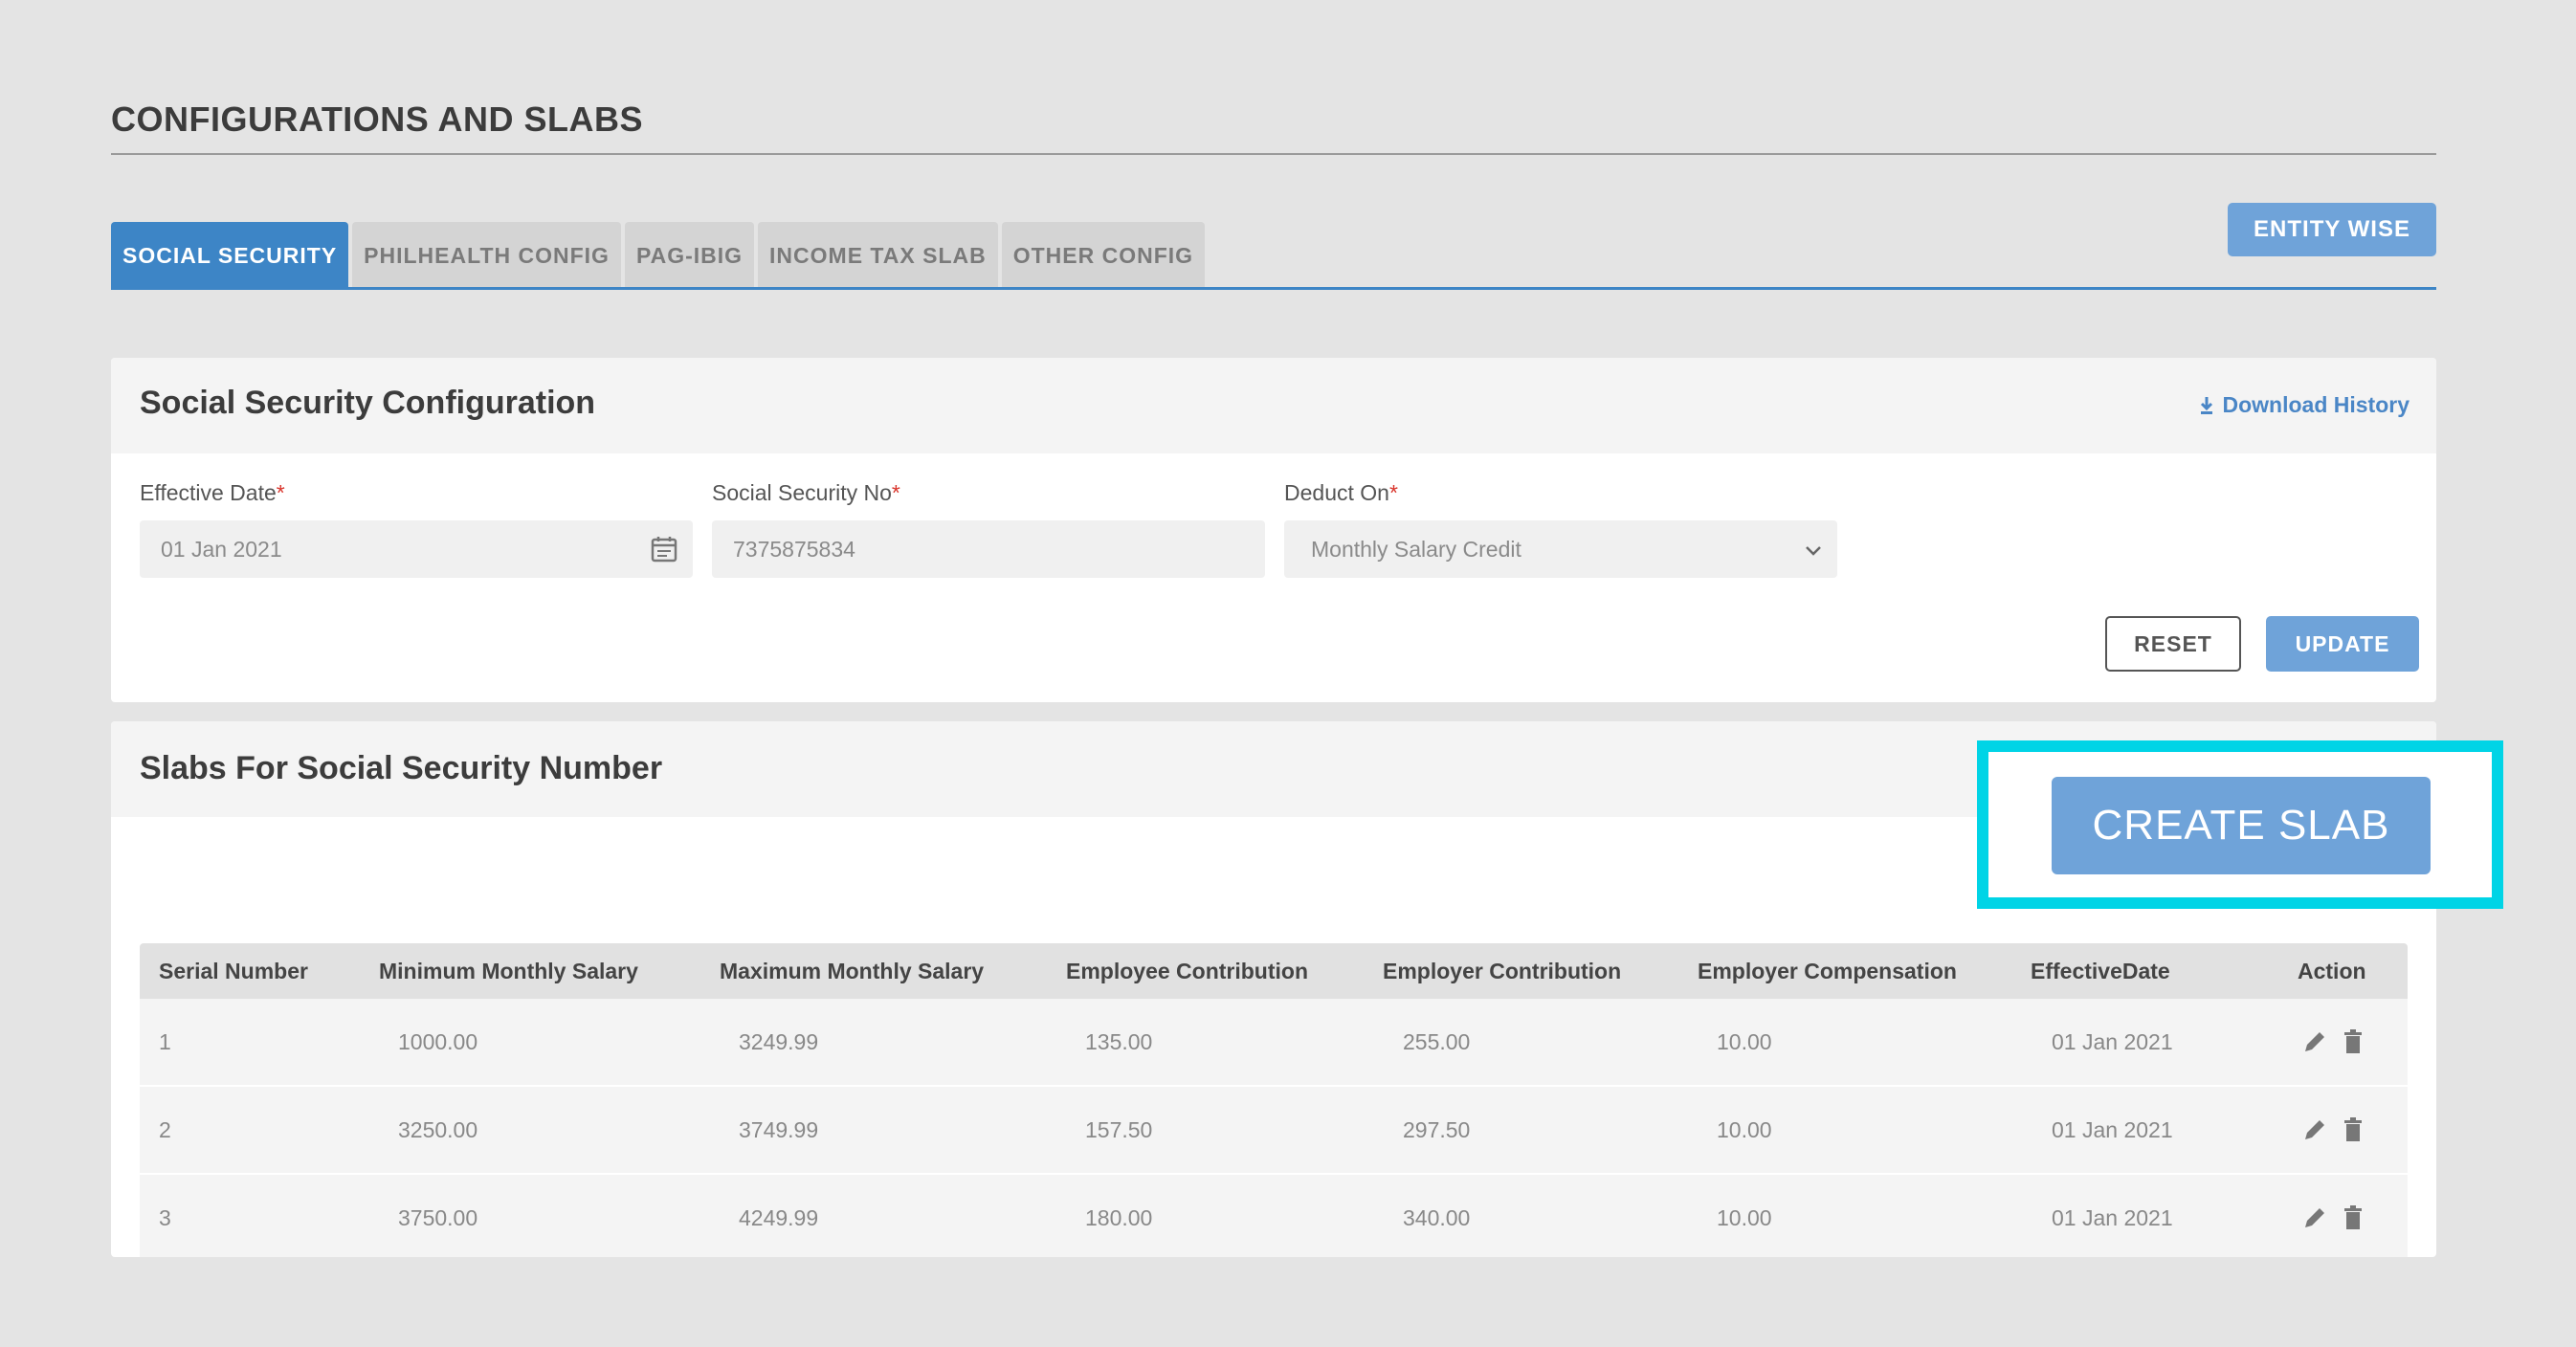 The image size is (2576, 1347). I want to click on col-max-monthly-salary: Maximum Monthly Salary, so click(852, 971).